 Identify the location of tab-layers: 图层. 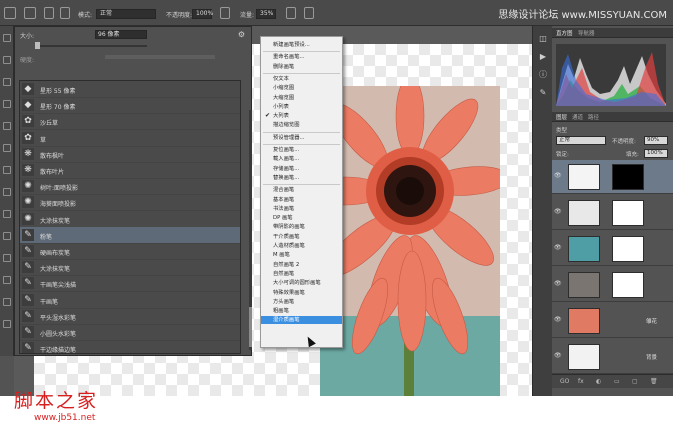
(561, 117).